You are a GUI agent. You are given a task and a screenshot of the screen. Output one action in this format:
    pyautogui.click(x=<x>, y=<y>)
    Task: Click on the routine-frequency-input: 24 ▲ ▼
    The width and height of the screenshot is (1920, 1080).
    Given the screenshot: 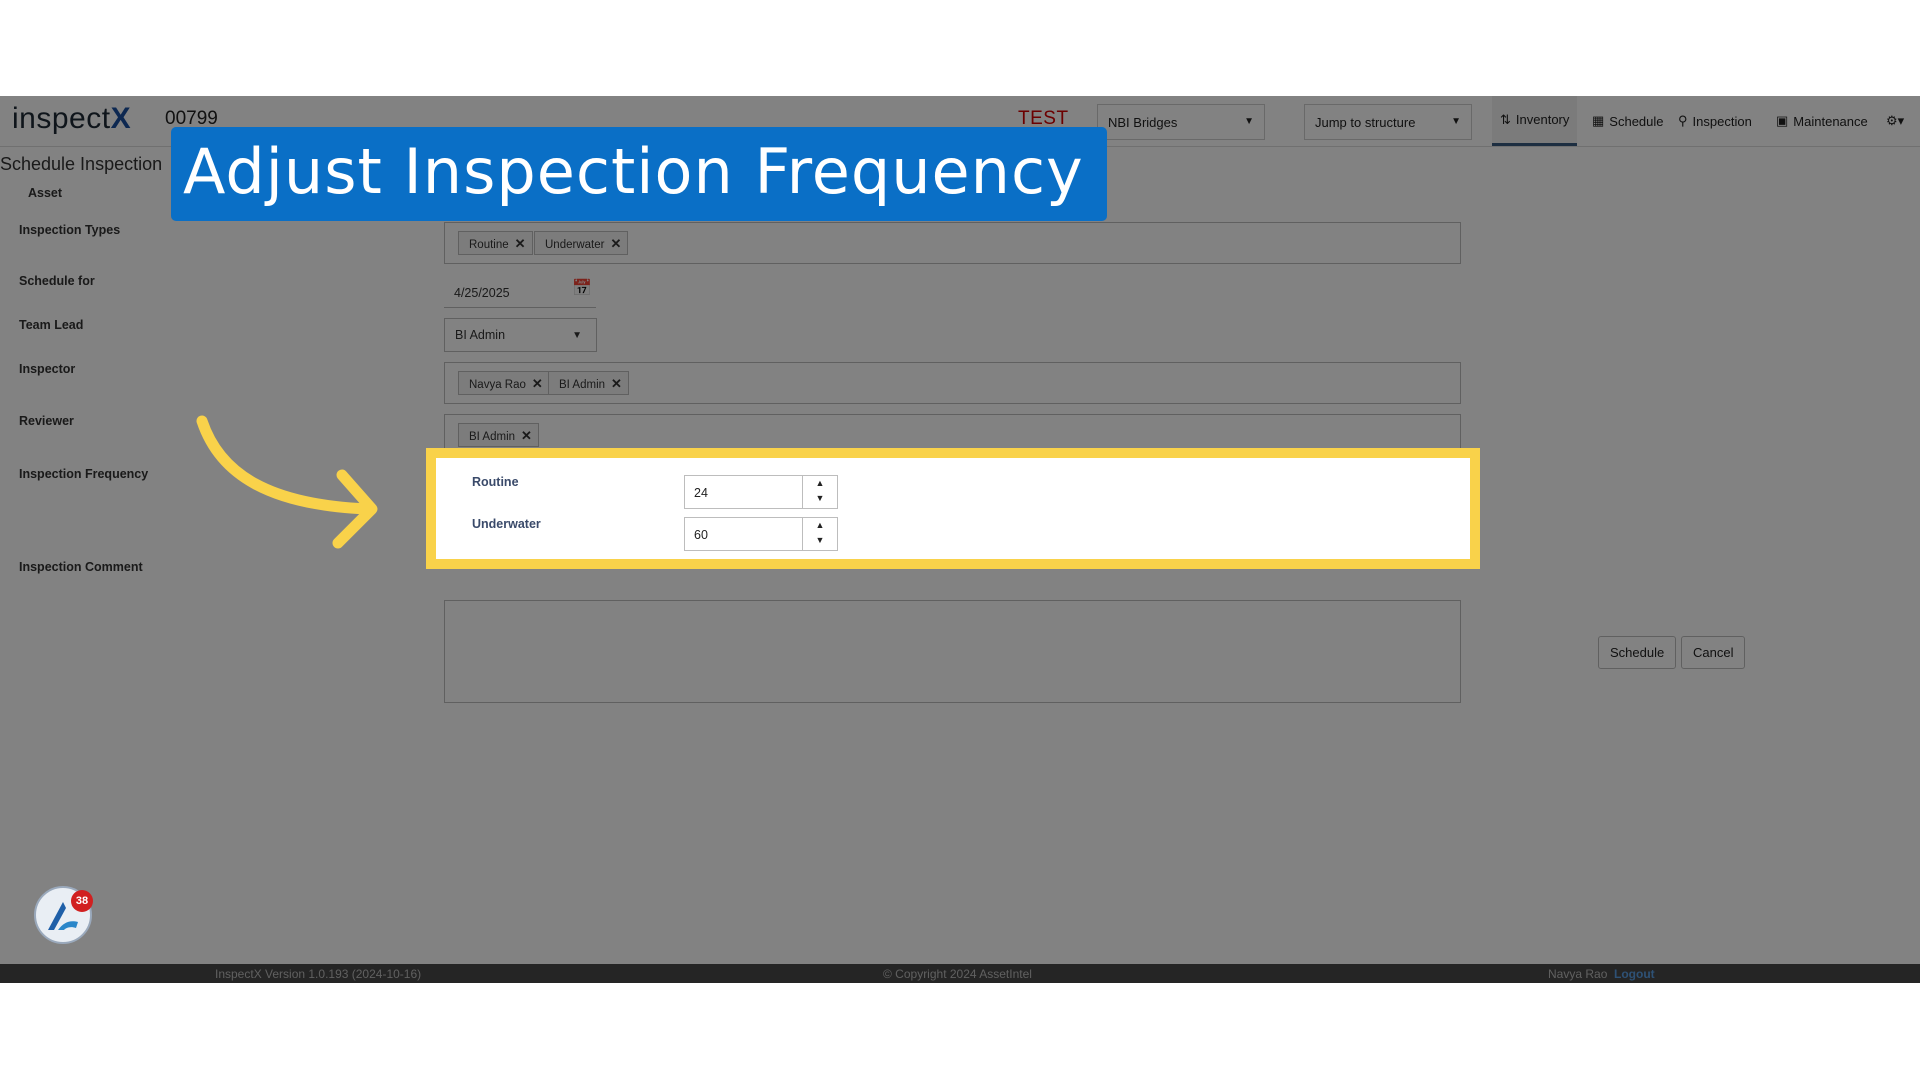 What is the action you would take?
    pyautogui.click(x=761, y=492)
    